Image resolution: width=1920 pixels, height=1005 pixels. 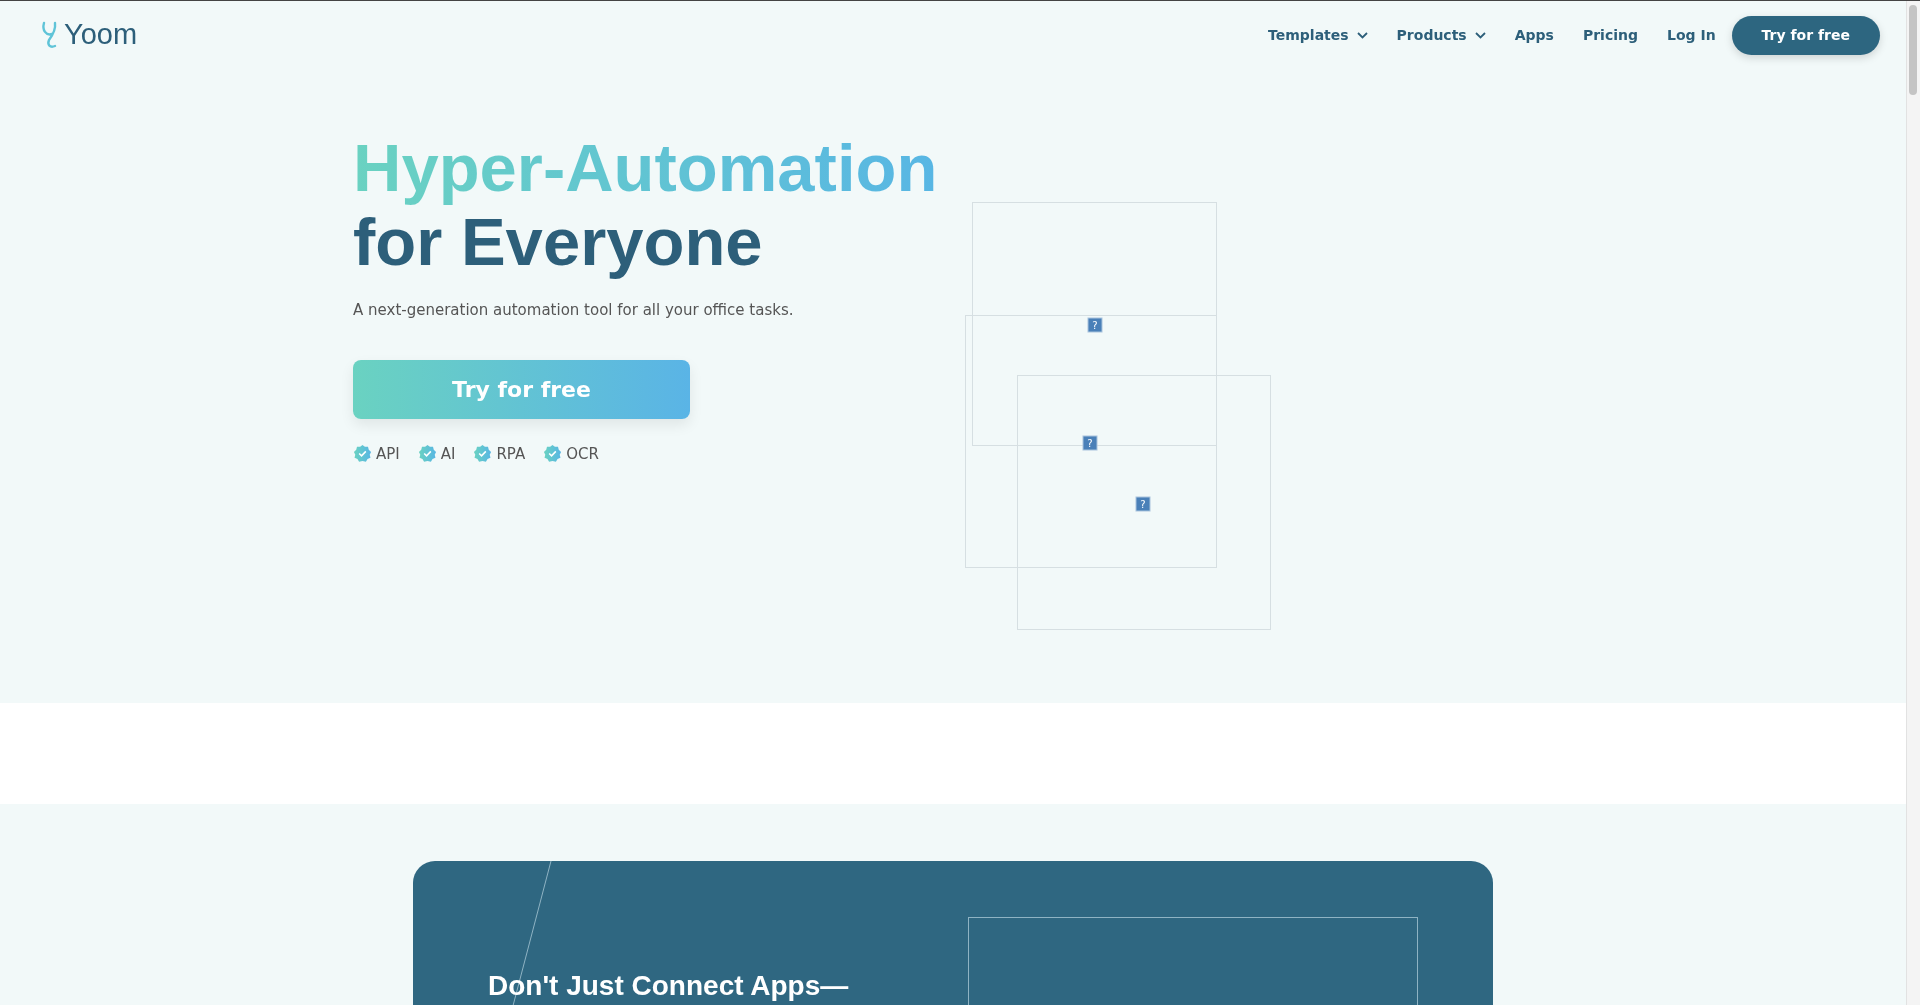 I want to click on scrollbar-thumb, so click(x=1913, y=50).